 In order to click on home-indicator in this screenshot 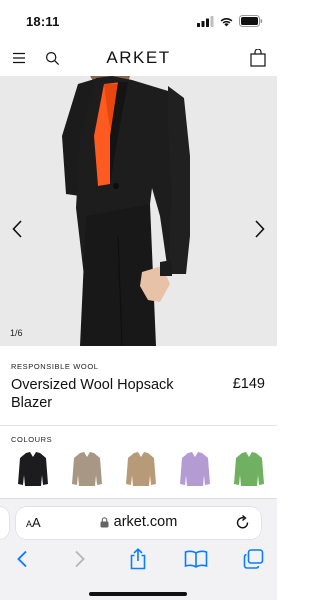, I will do `click(138, 594)`.